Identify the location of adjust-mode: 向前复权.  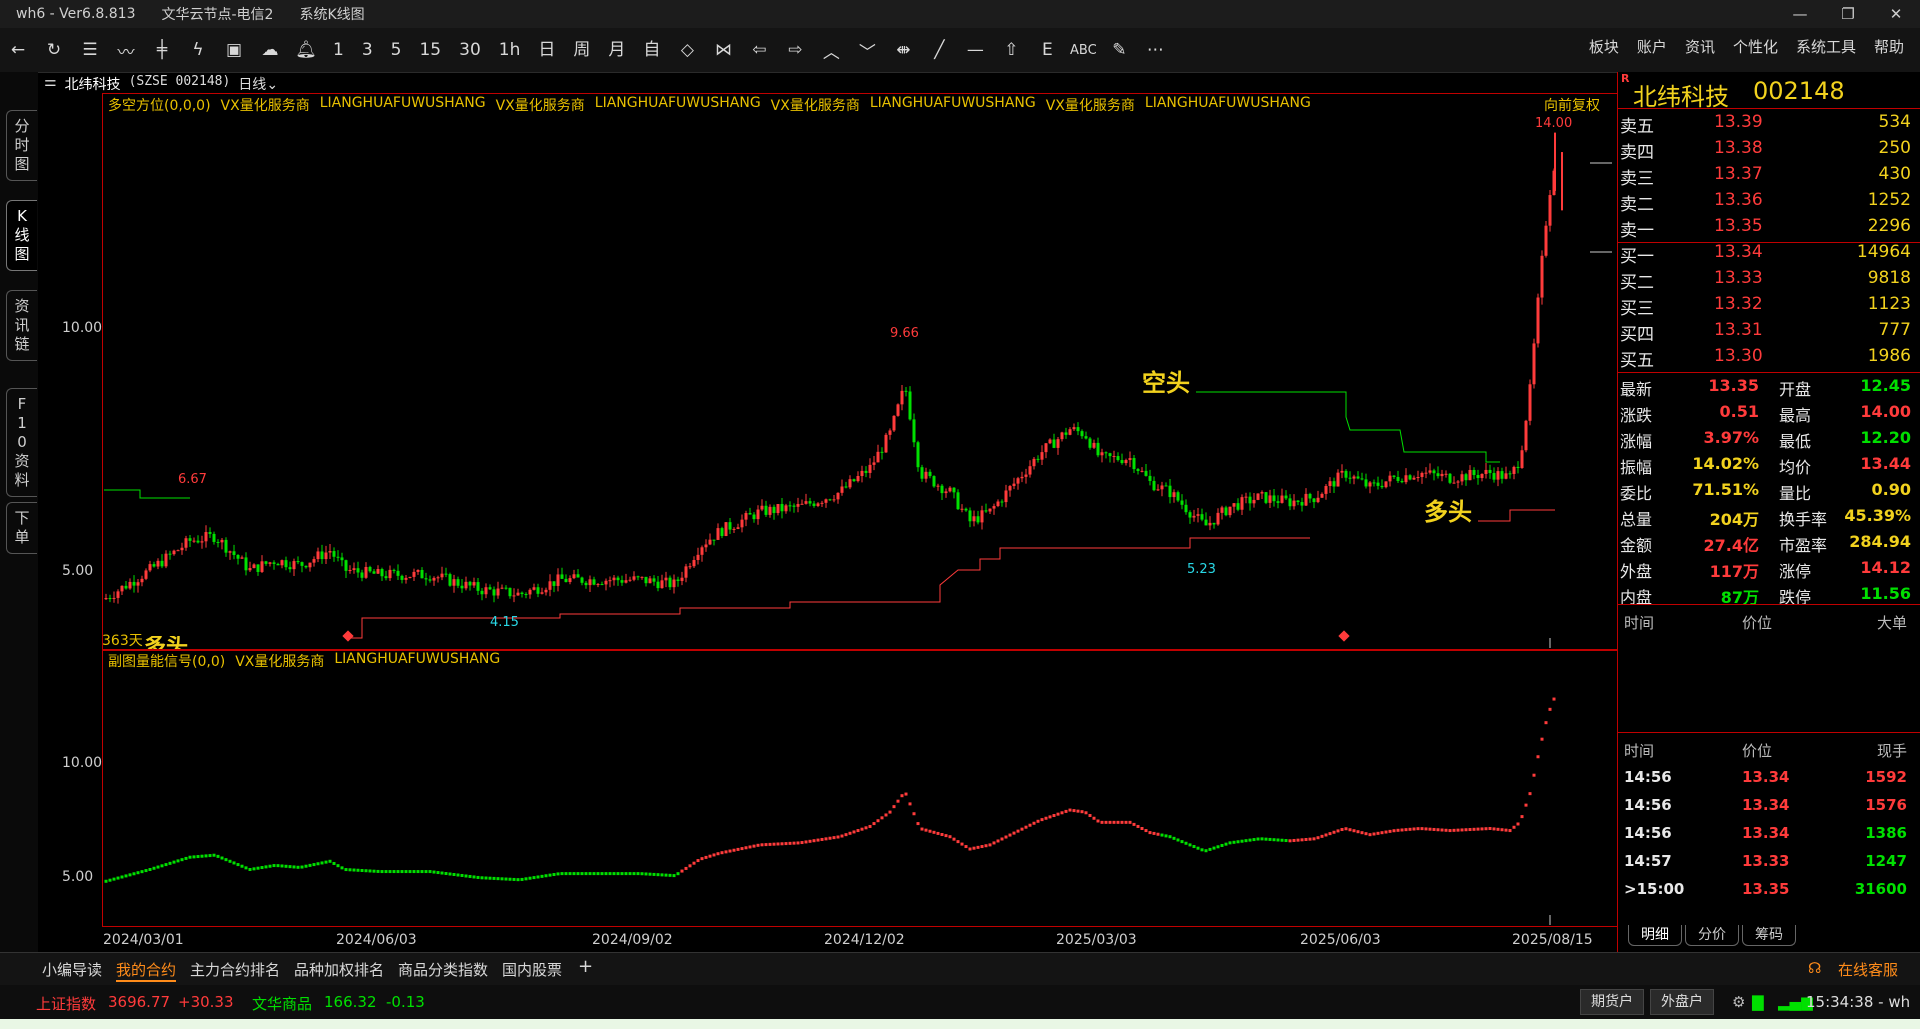
(1572, 105).